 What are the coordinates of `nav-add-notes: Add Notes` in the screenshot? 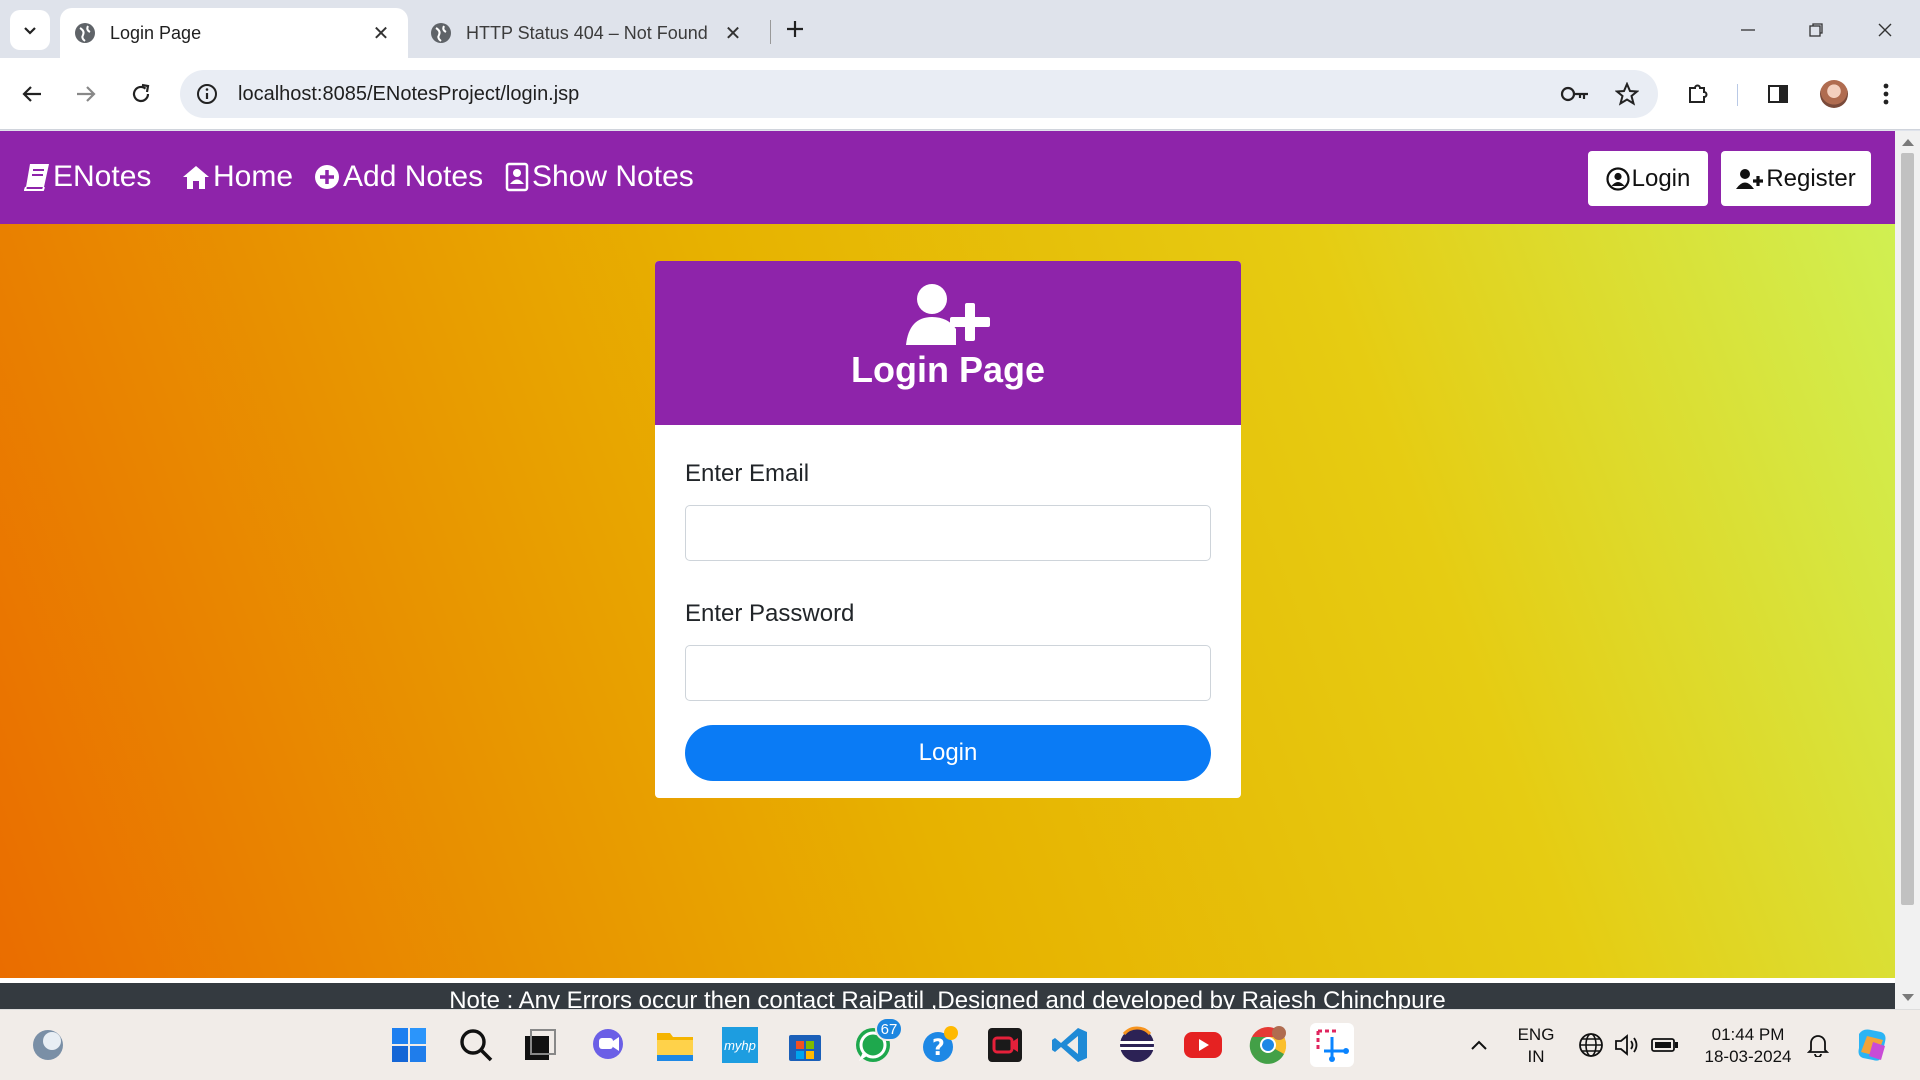 It's located at (398, 177).